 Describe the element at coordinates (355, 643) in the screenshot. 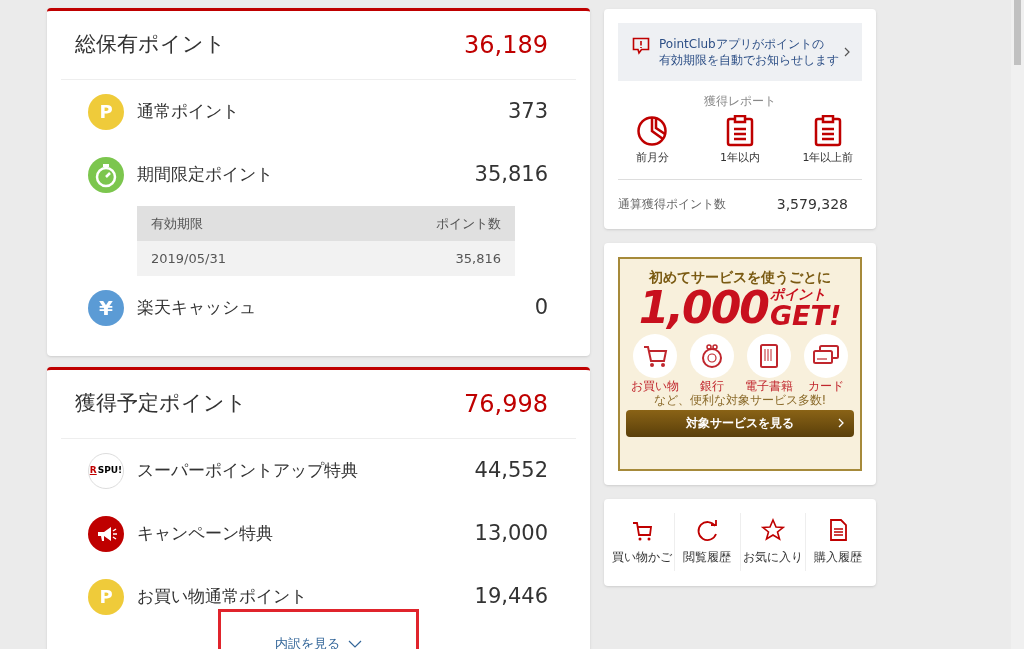

I see `chevron-down-icon` at that location.